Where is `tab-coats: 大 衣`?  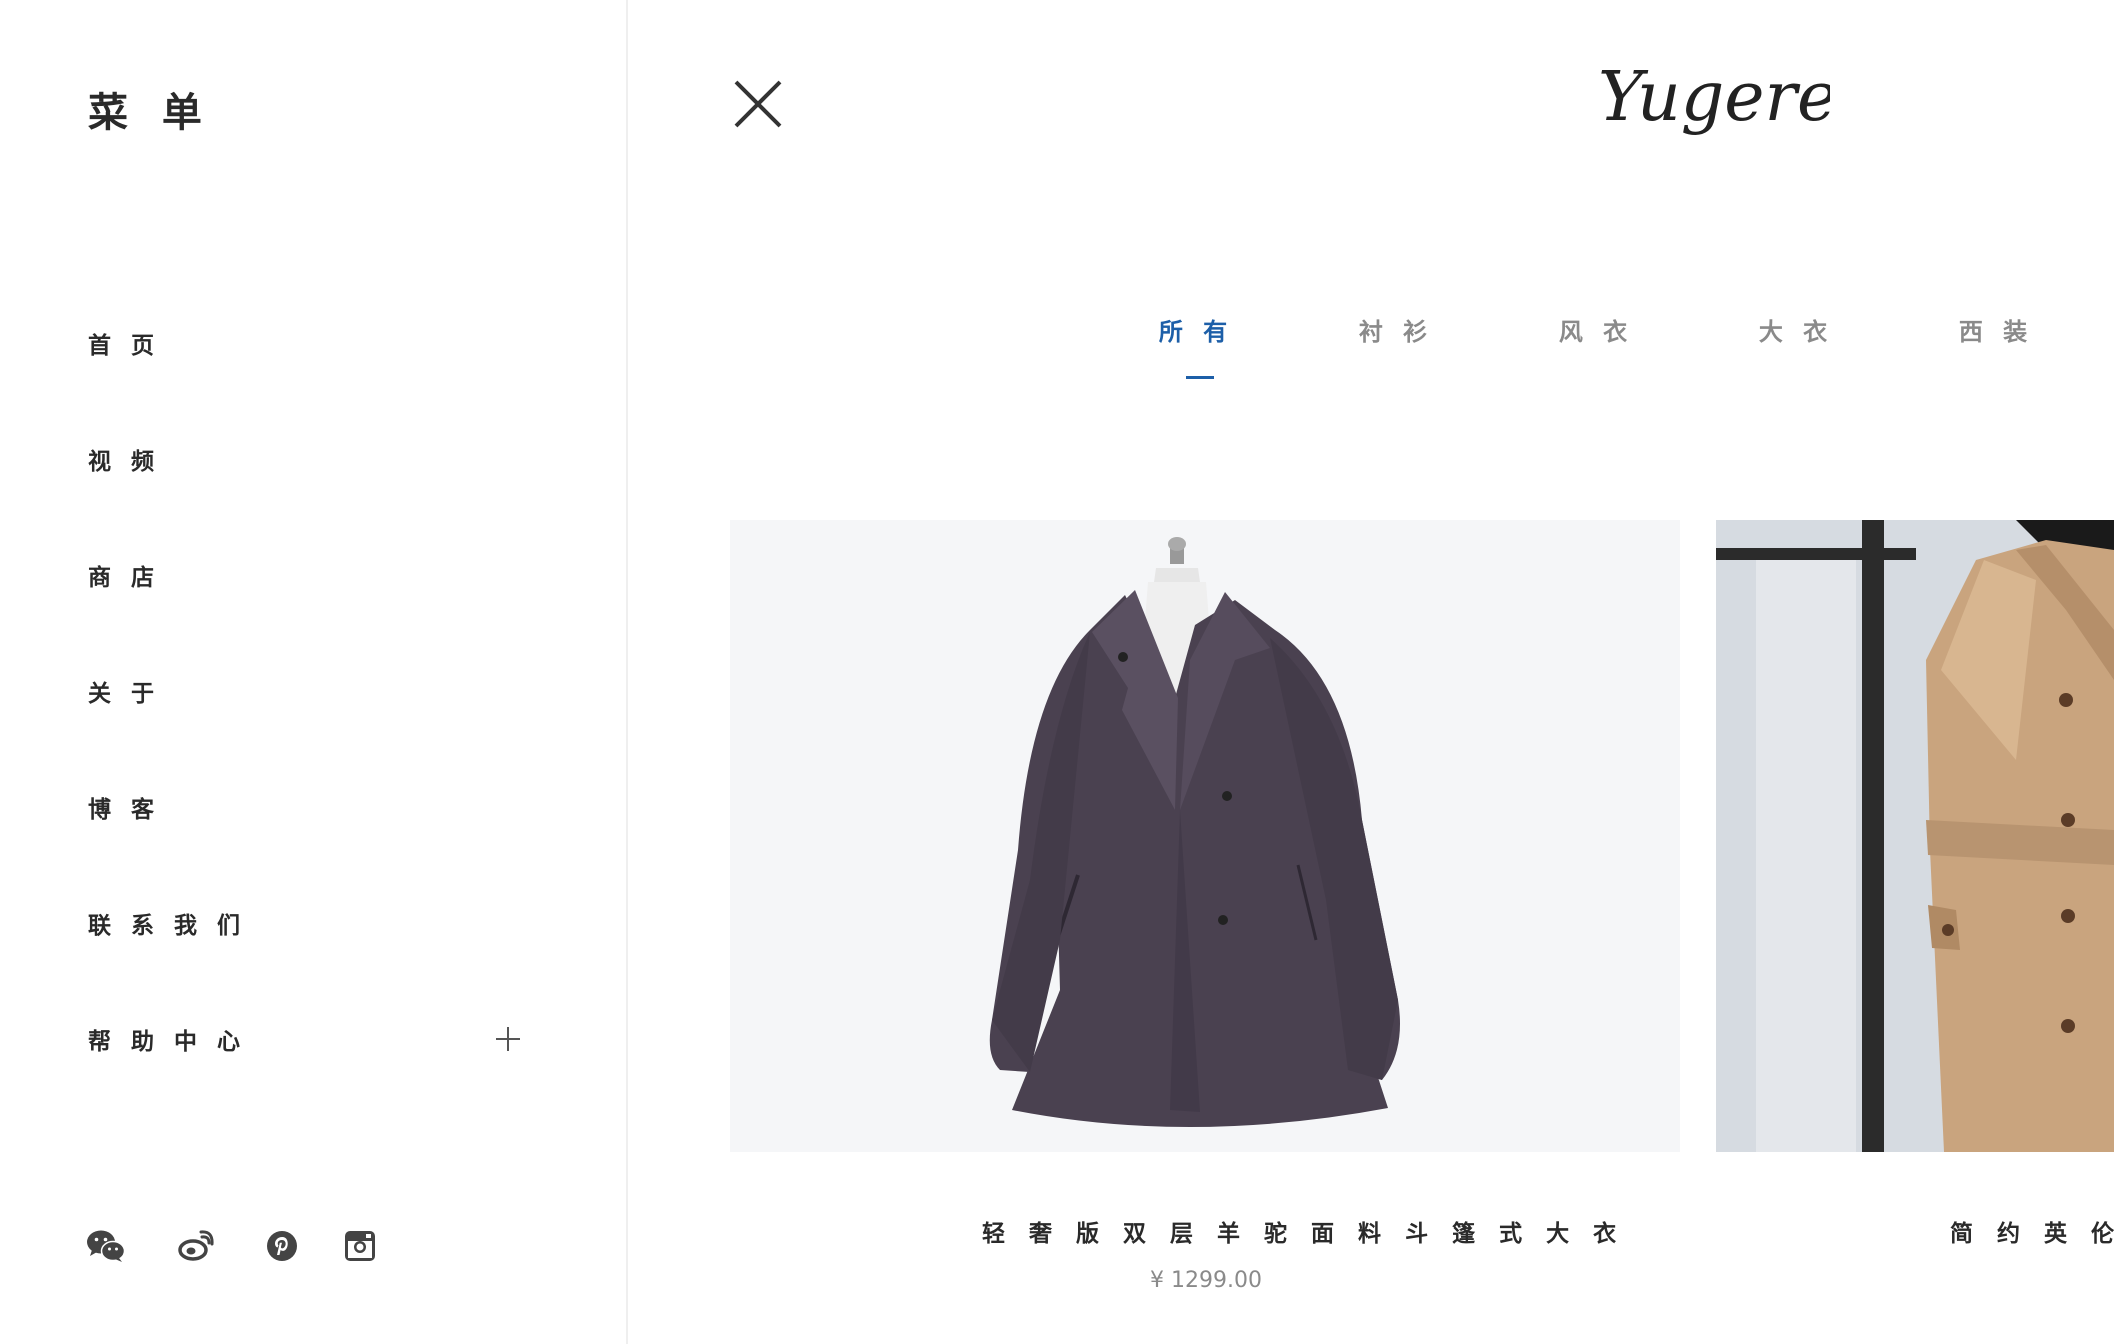
tab-coats: 大 衣 is located at coordinates (1796, 332).